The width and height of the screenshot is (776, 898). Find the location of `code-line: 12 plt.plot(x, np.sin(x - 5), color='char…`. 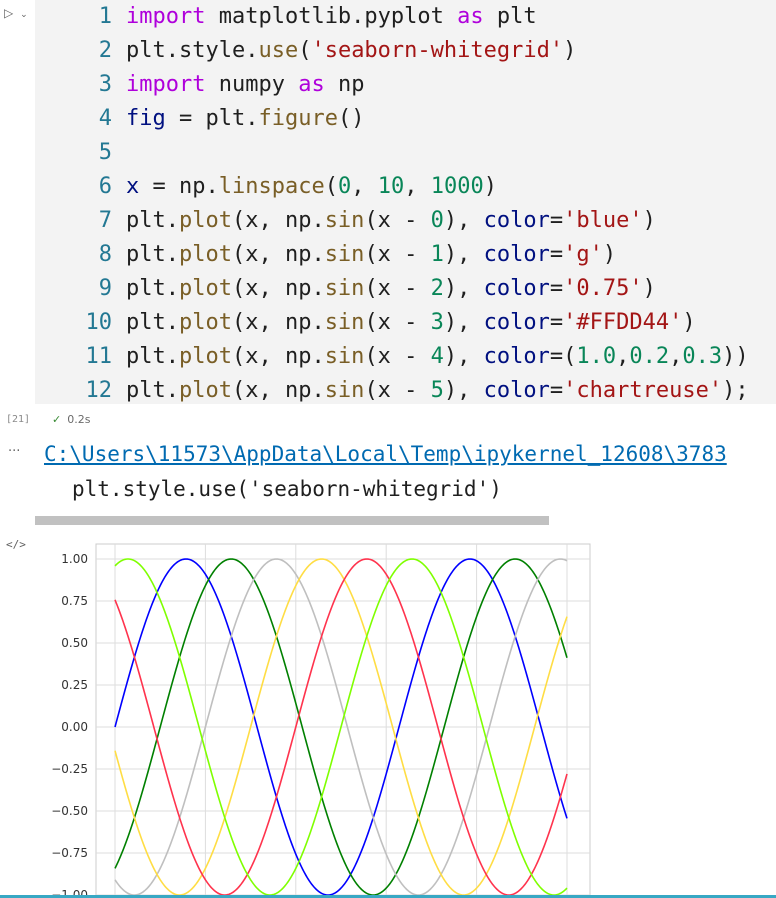

code-line: 12 plt.plot(x, np.sin(x - 5), color='char… is located at coordinates (374, 391).